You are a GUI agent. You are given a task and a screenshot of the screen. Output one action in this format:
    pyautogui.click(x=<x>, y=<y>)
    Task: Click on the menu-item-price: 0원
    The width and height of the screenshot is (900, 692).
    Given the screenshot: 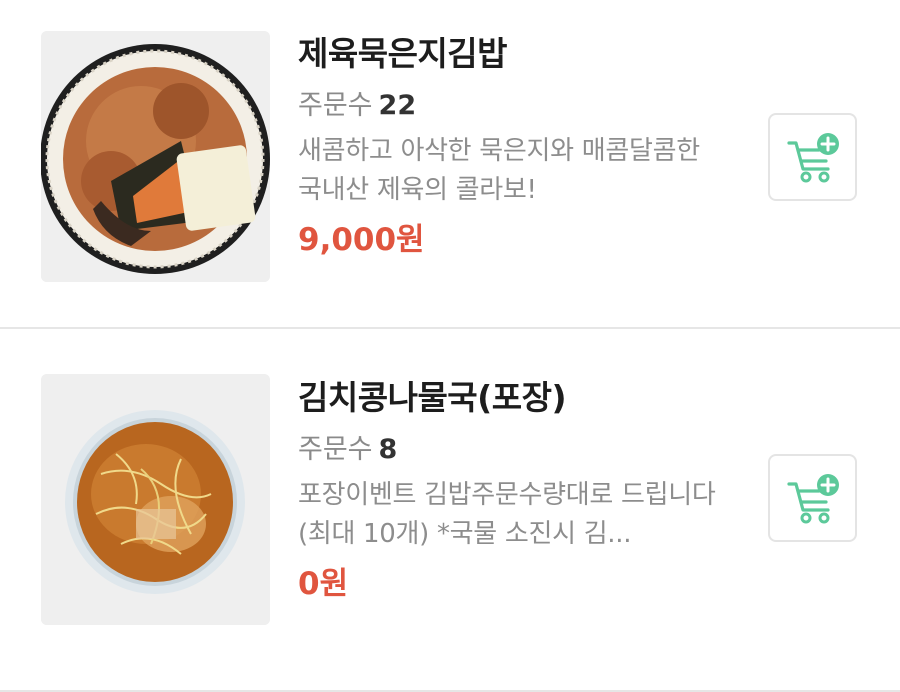 What is the action you would take?
    pyautogui.click(x=323, y=584)
    